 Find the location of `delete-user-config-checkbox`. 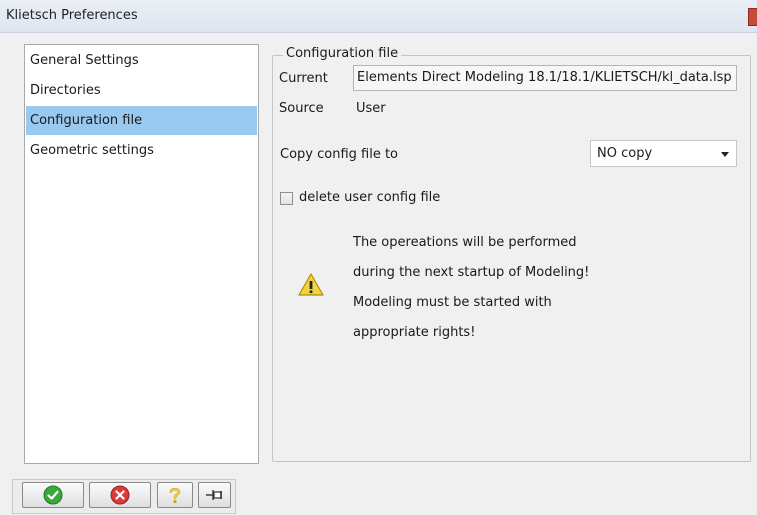

delete-user-config-checkbox is located at coordinates (286, 198).